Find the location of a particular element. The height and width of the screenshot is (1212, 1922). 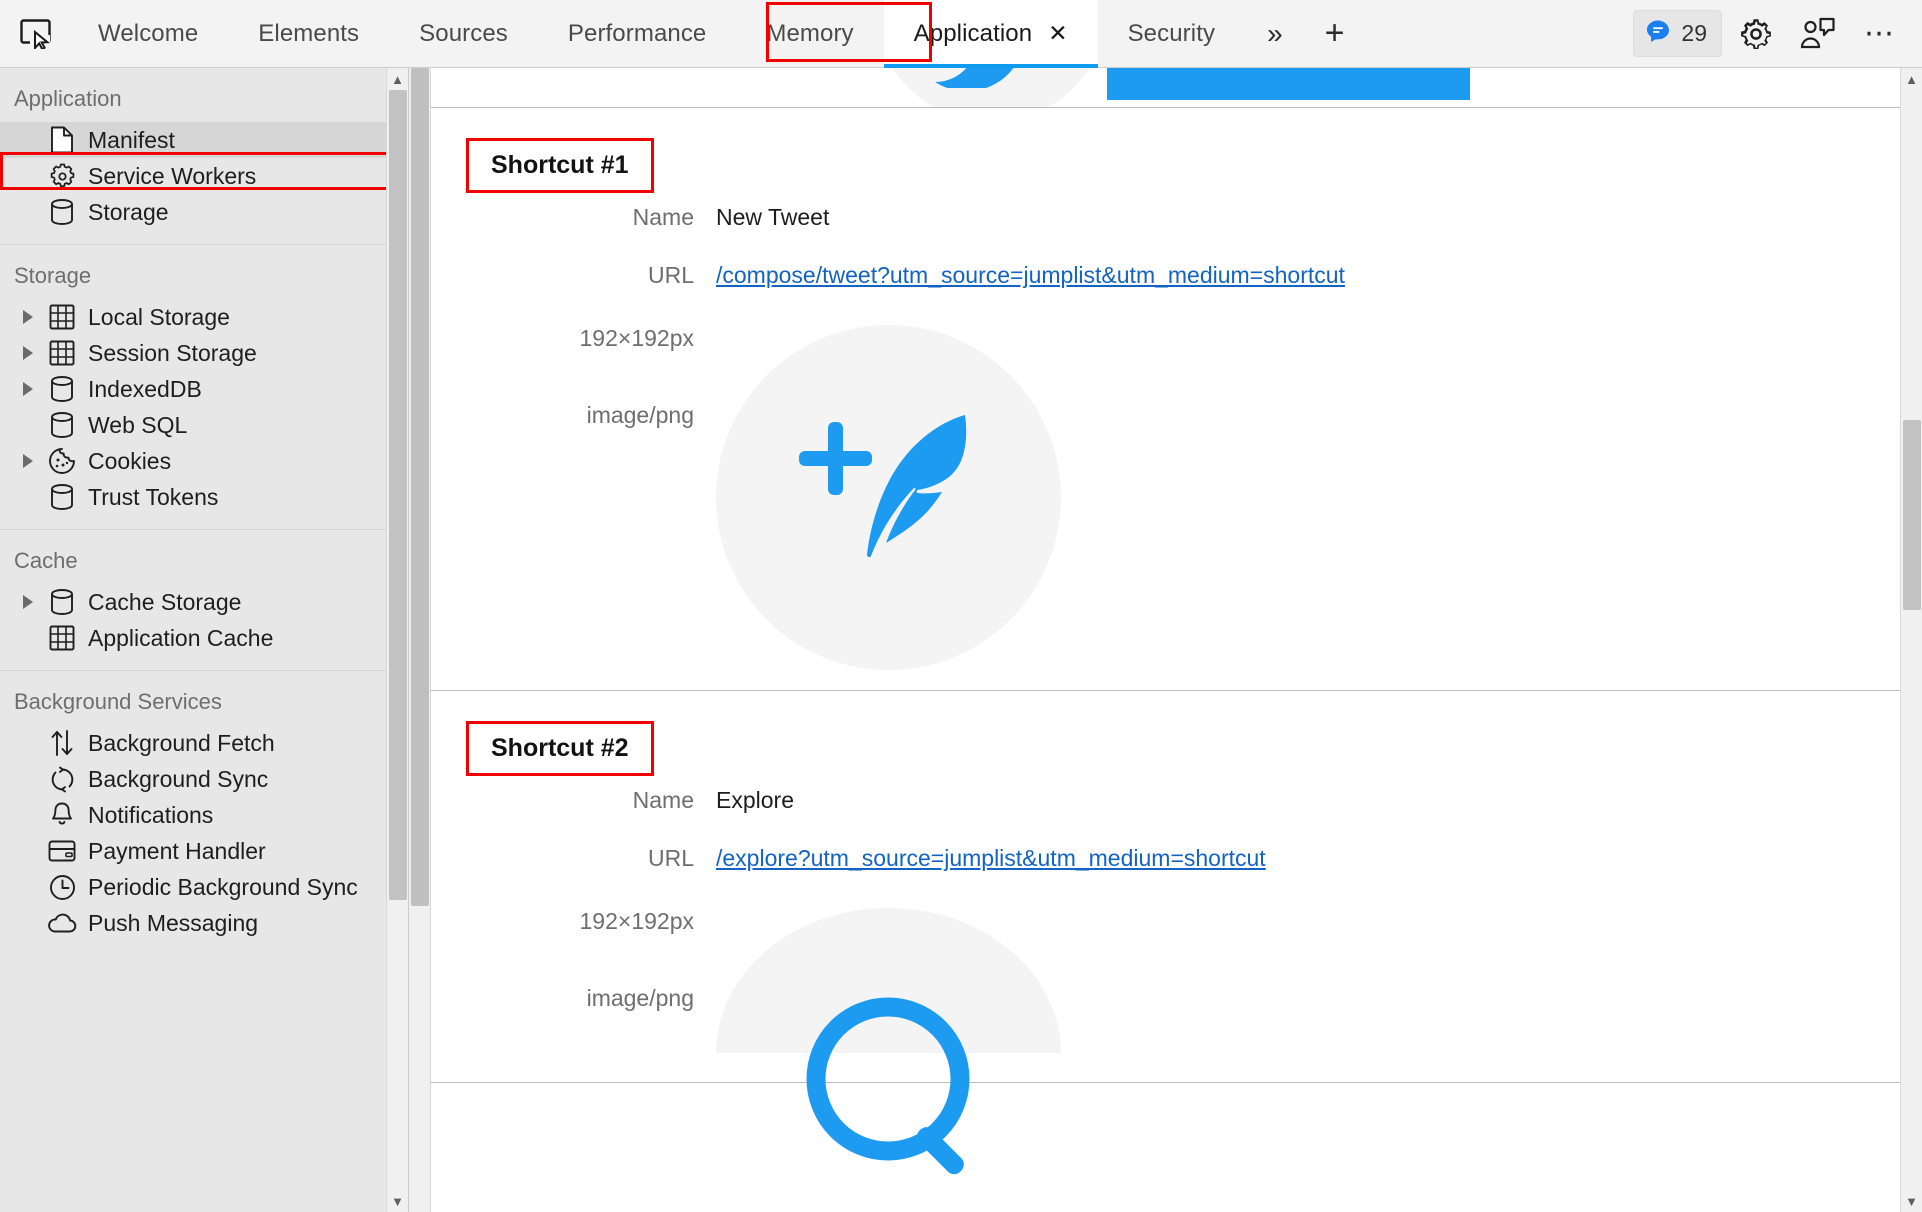

shortcut-2-image-type: image/png is located at coordinates (640, 998).